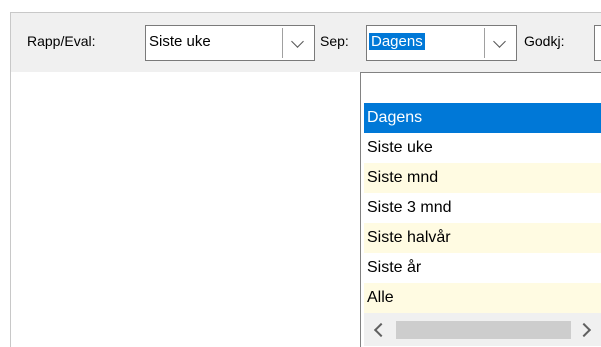 The image size is (601, 347). I want to click on sep-combobox: Dagens, so click(441, 43).